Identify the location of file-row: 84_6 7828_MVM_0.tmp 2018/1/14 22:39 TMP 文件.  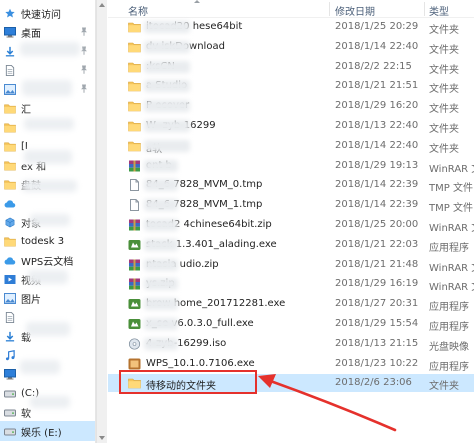
(291, 185).